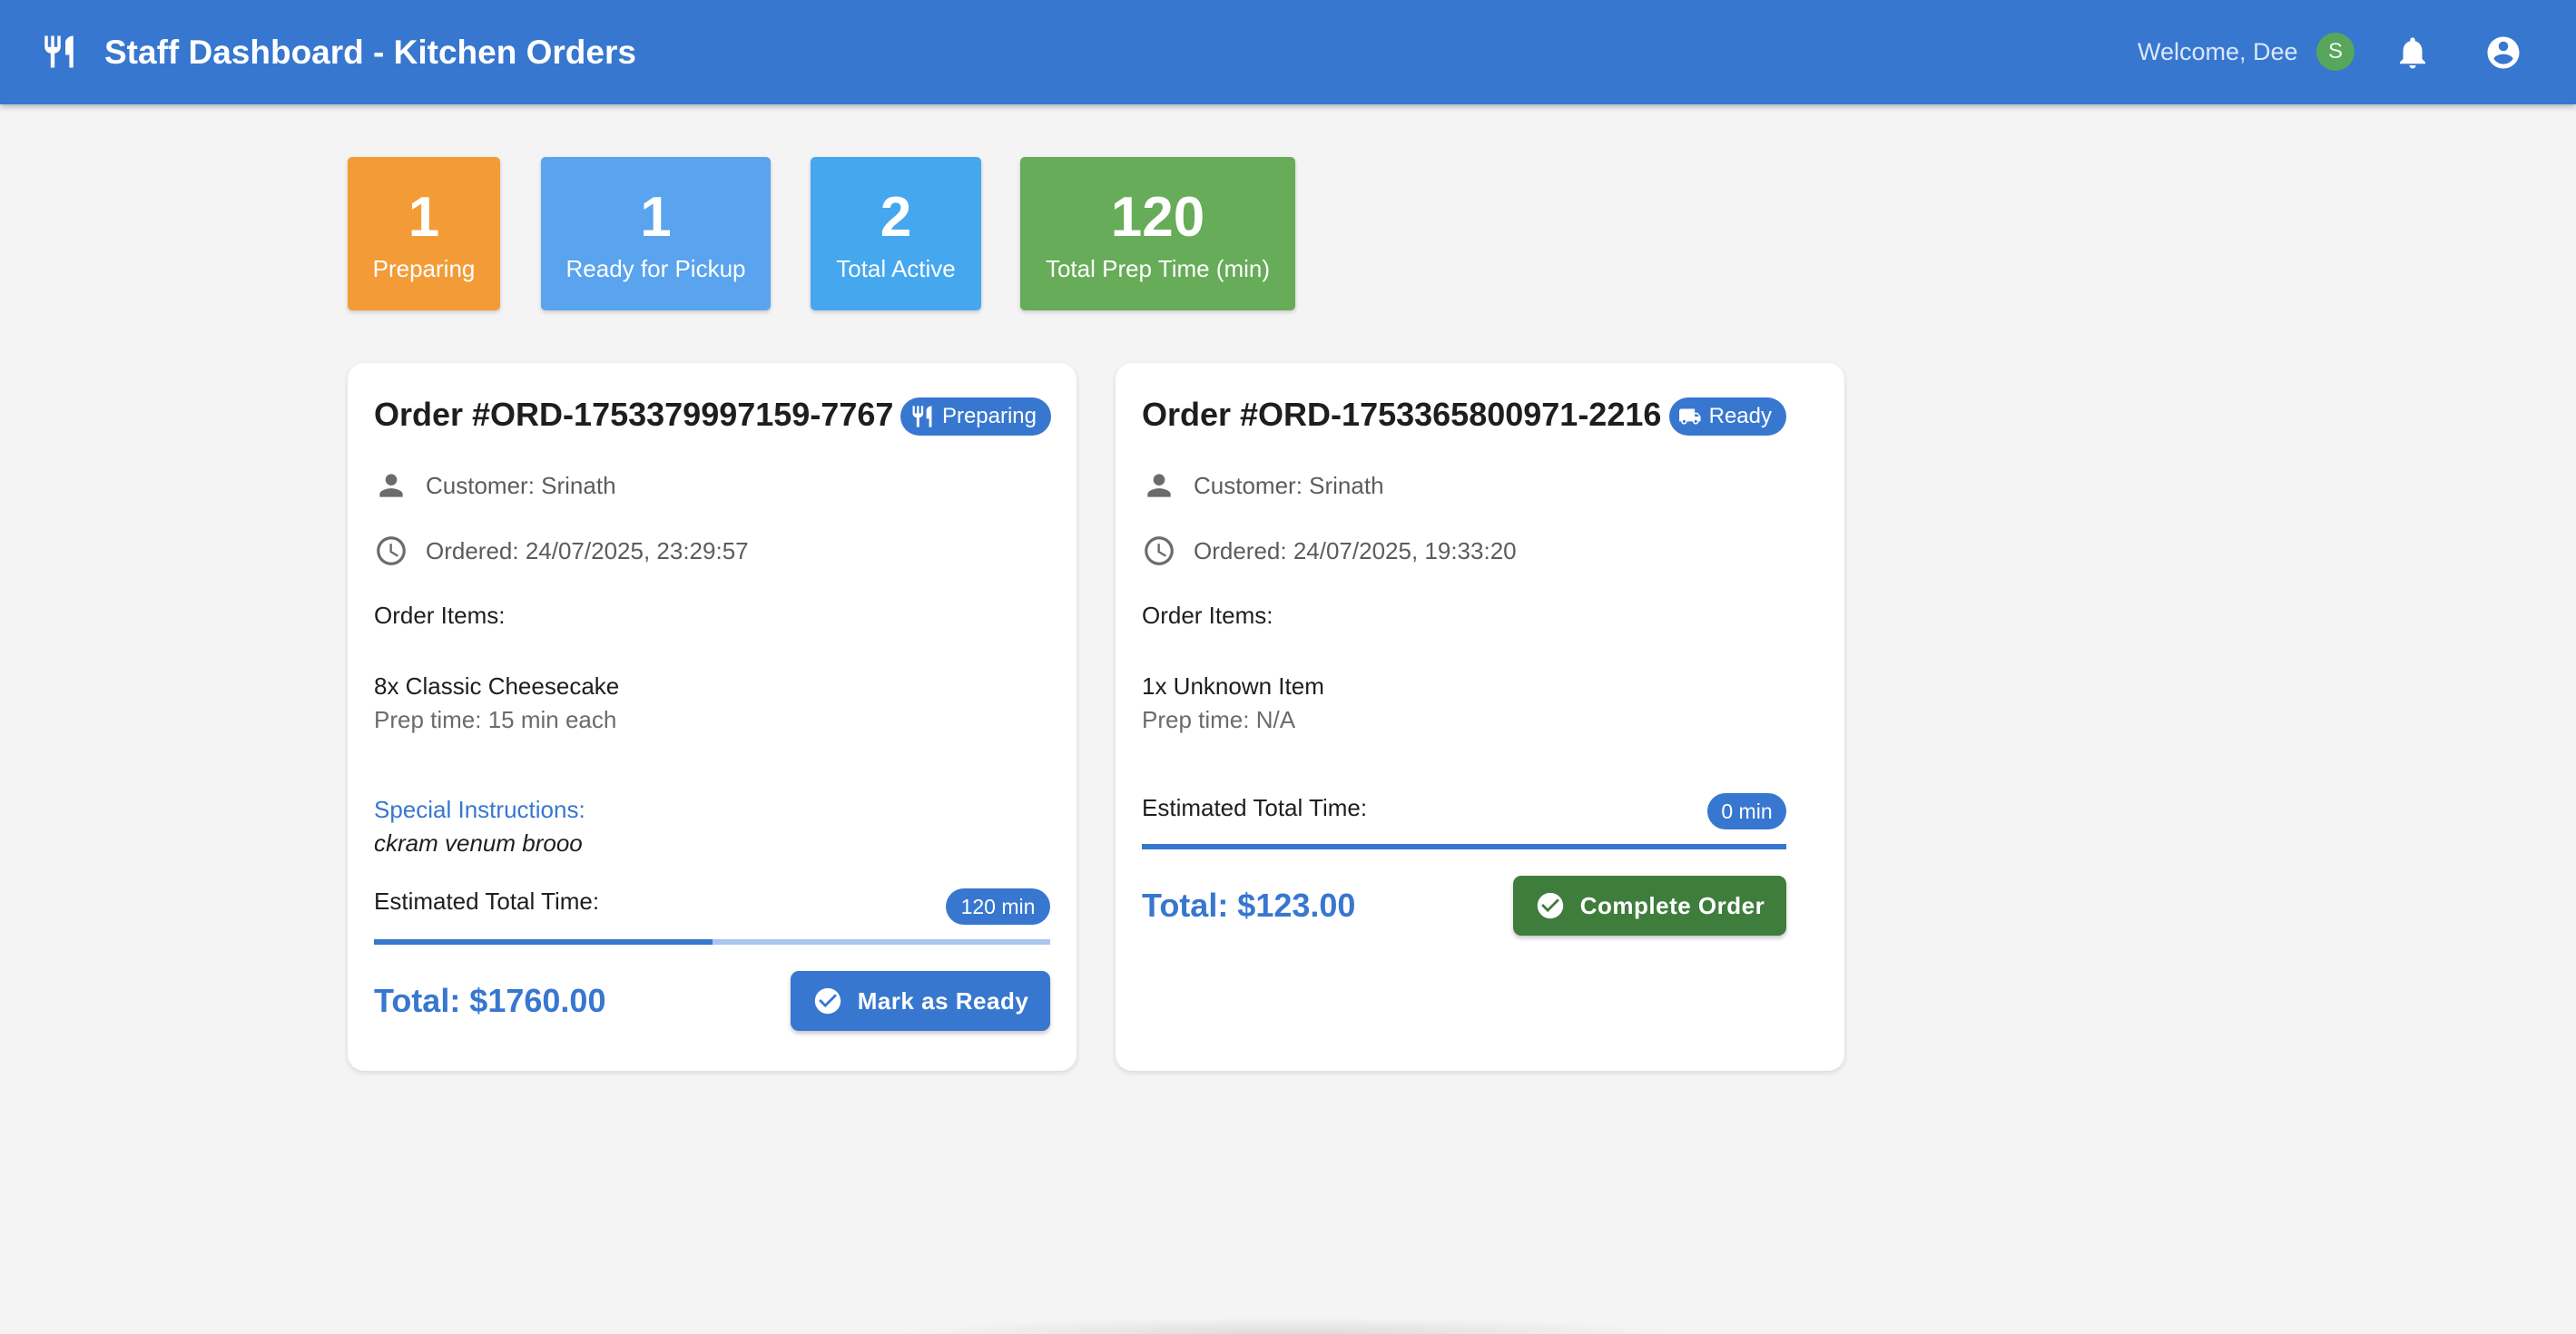  I want to click on stat-preparing: 1 Preparing, so click(424, 233).